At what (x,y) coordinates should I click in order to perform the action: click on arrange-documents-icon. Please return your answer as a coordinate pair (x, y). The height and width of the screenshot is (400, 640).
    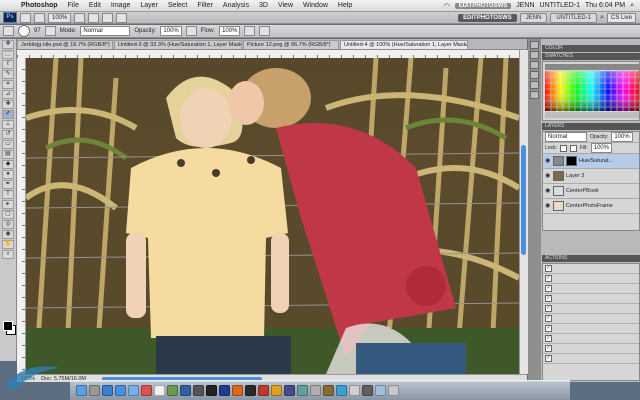
    Looking at the image, I should click on (108, 17).